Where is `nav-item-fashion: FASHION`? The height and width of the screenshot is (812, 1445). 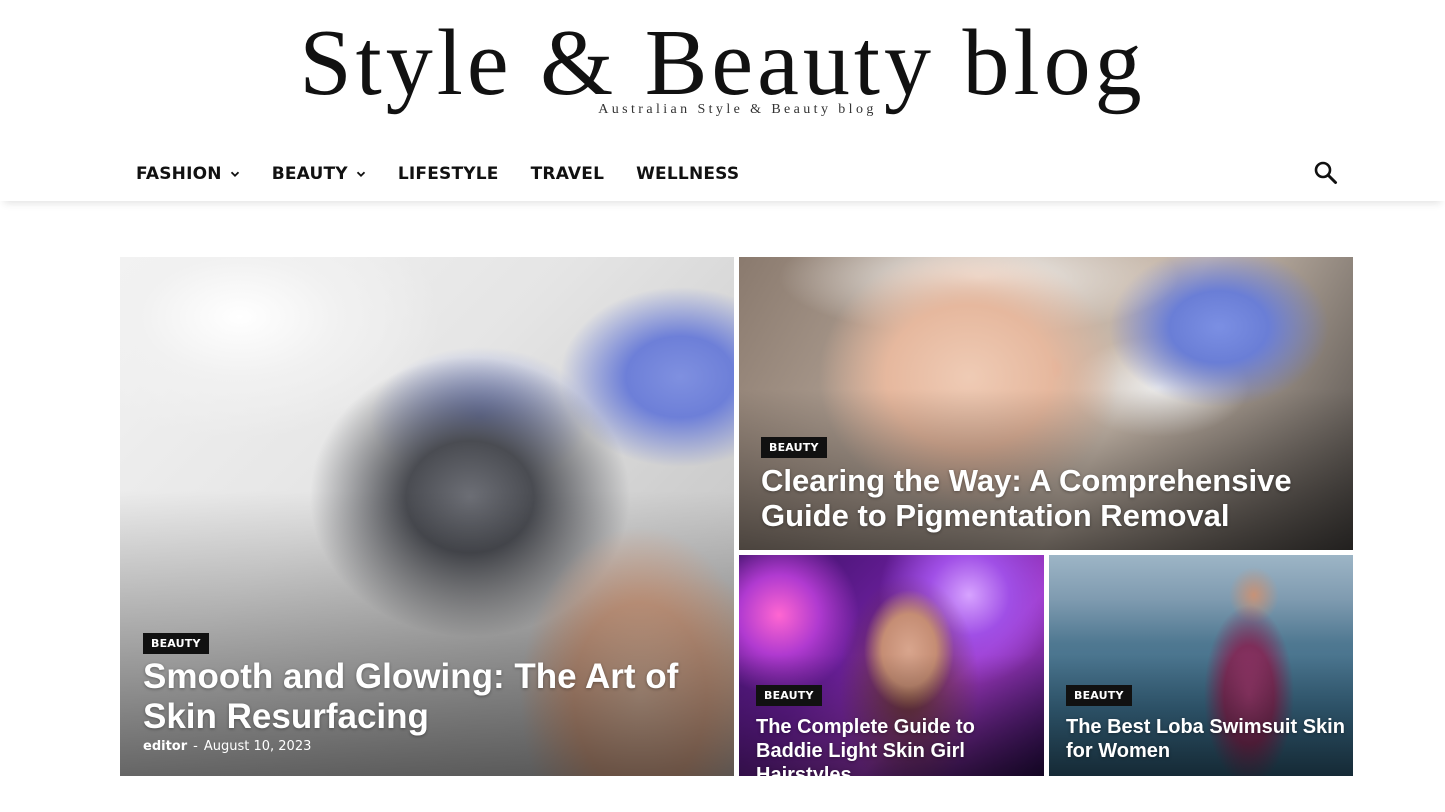 nav-item-fashion: FASHION is located at coordinates (188, 173).